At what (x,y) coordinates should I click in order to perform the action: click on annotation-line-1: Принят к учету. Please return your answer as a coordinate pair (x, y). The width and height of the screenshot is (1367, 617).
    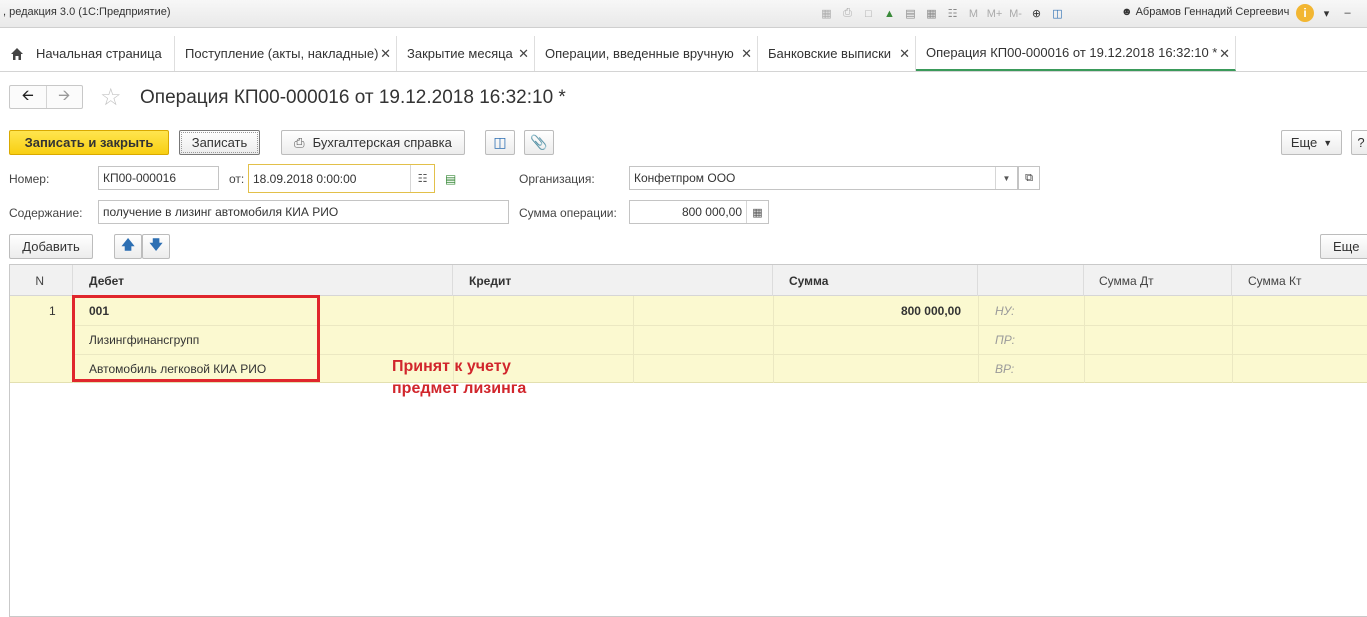
    Looking at the image, I should click on (451, 366).